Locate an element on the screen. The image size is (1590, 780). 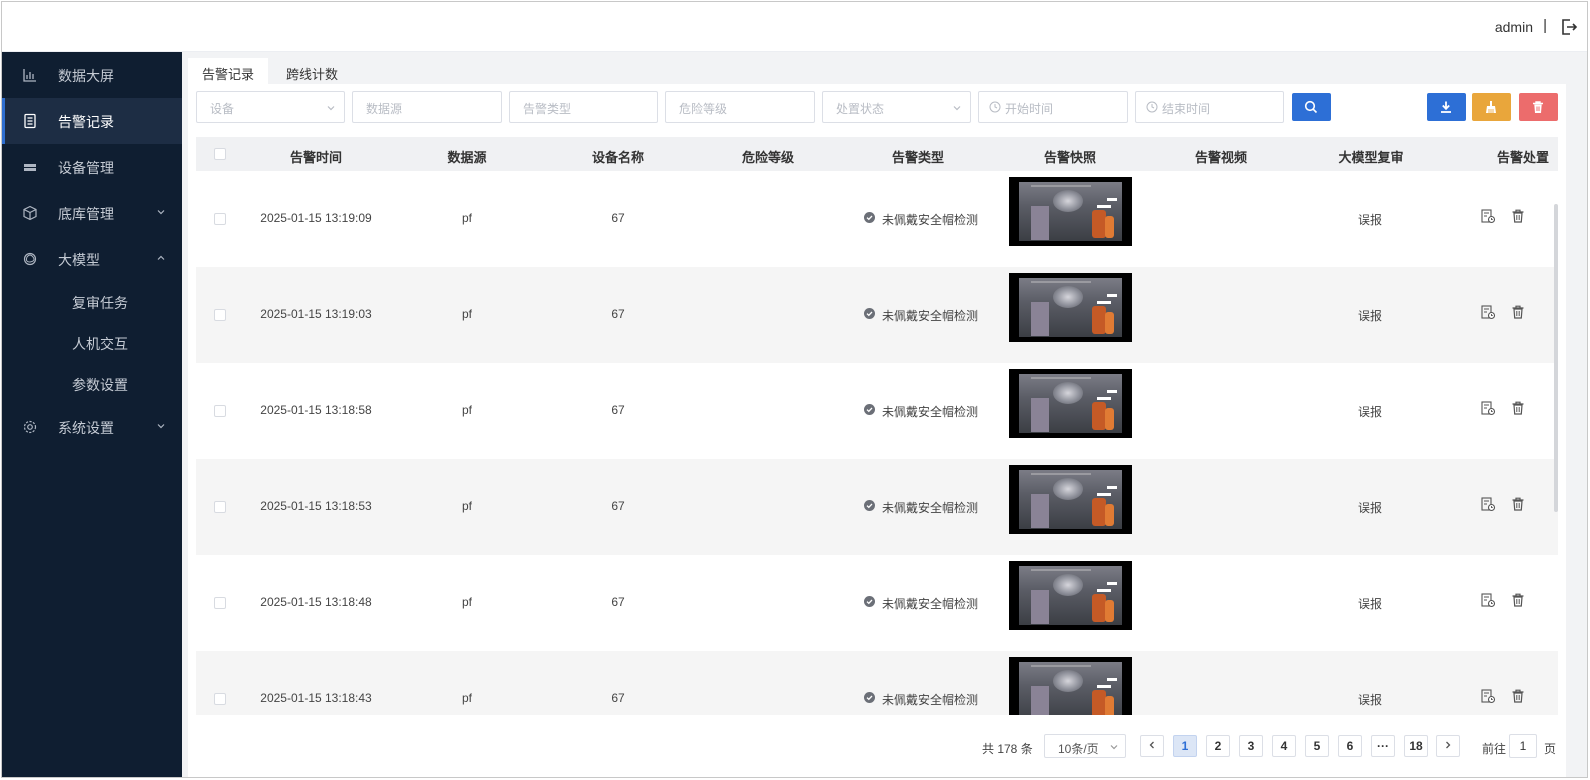
page-size-select: 10条/页 is located at coordinates (1085, 746).